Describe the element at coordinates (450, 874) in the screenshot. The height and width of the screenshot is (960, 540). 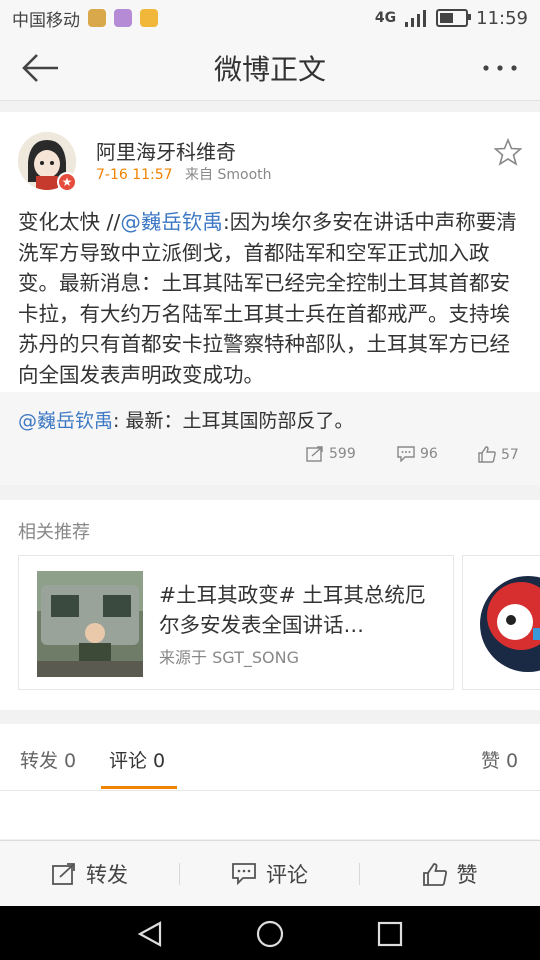
I see `like-button: 赞` at that location.